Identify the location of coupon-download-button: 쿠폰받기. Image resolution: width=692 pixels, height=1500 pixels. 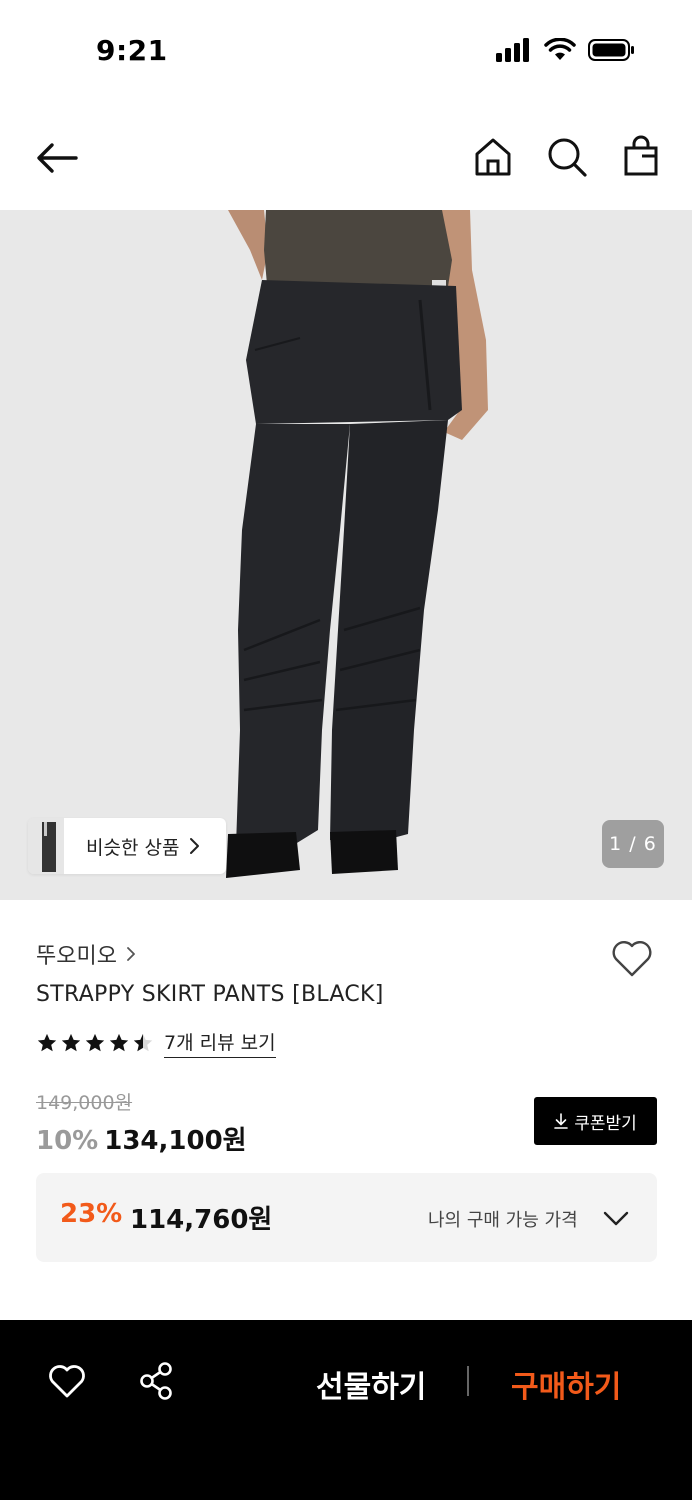
(595, 1121).